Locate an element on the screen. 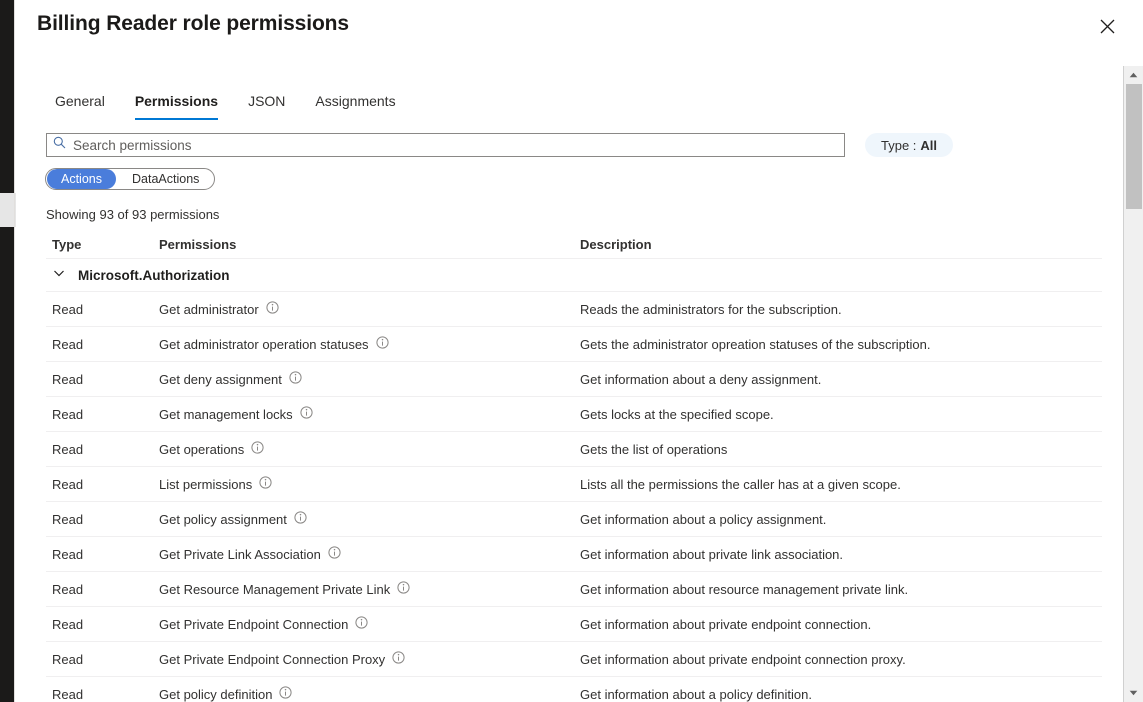 This screenshot has height=702, width=1143. toggle-actions: Actions is located at coordinates (81, 179).